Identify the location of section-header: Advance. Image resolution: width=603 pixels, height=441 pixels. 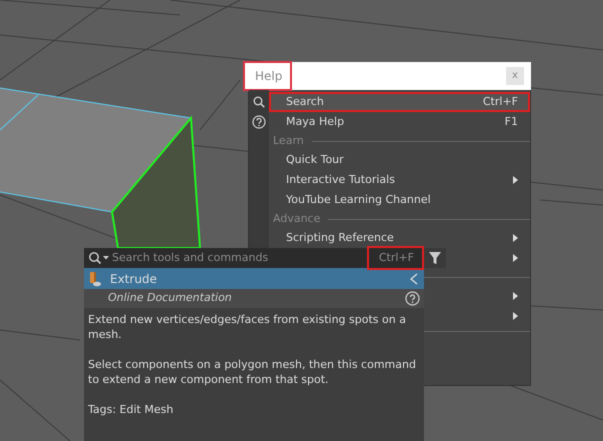
(296, 218).